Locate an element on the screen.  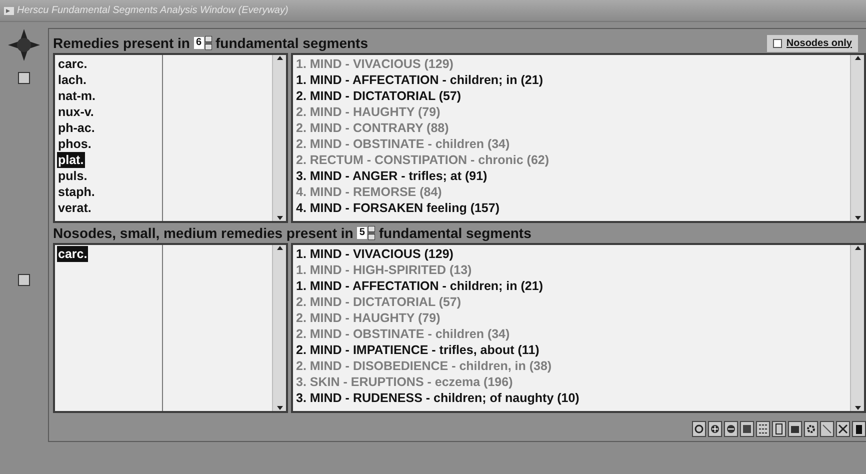
remedy-item: lach. is located at coordinates (72, 80).